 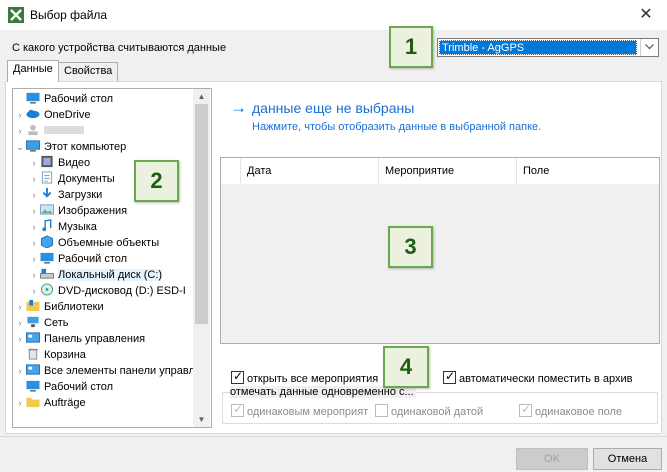 What do you see at coordinates (20, 147) in the screenshot?
I see `chevron-down-icon: ⌄` at bounding box center [20, 147].